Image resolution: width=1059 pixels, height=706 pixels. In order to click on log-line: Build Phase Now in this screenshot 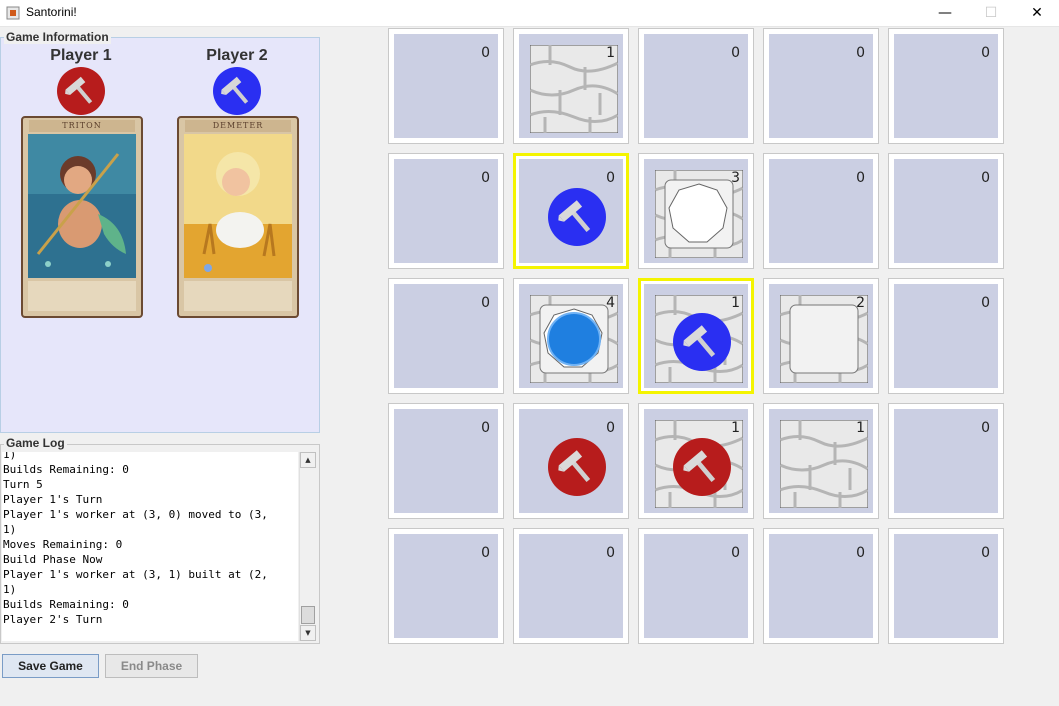, I will do `click(53, 559)`.